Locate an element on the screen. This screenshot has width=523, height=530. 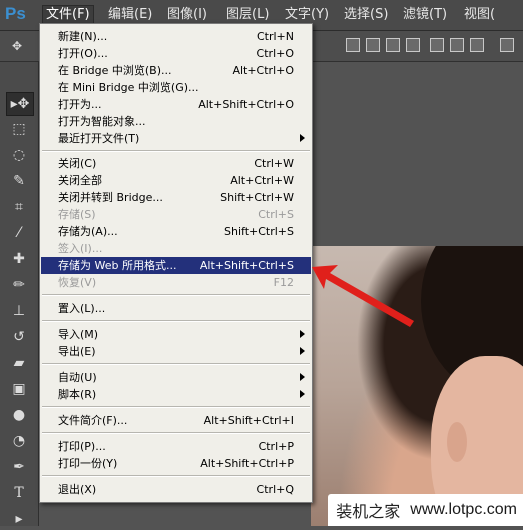
history-brush-tool-icon: ↺ is located at coordinates (19, 337).